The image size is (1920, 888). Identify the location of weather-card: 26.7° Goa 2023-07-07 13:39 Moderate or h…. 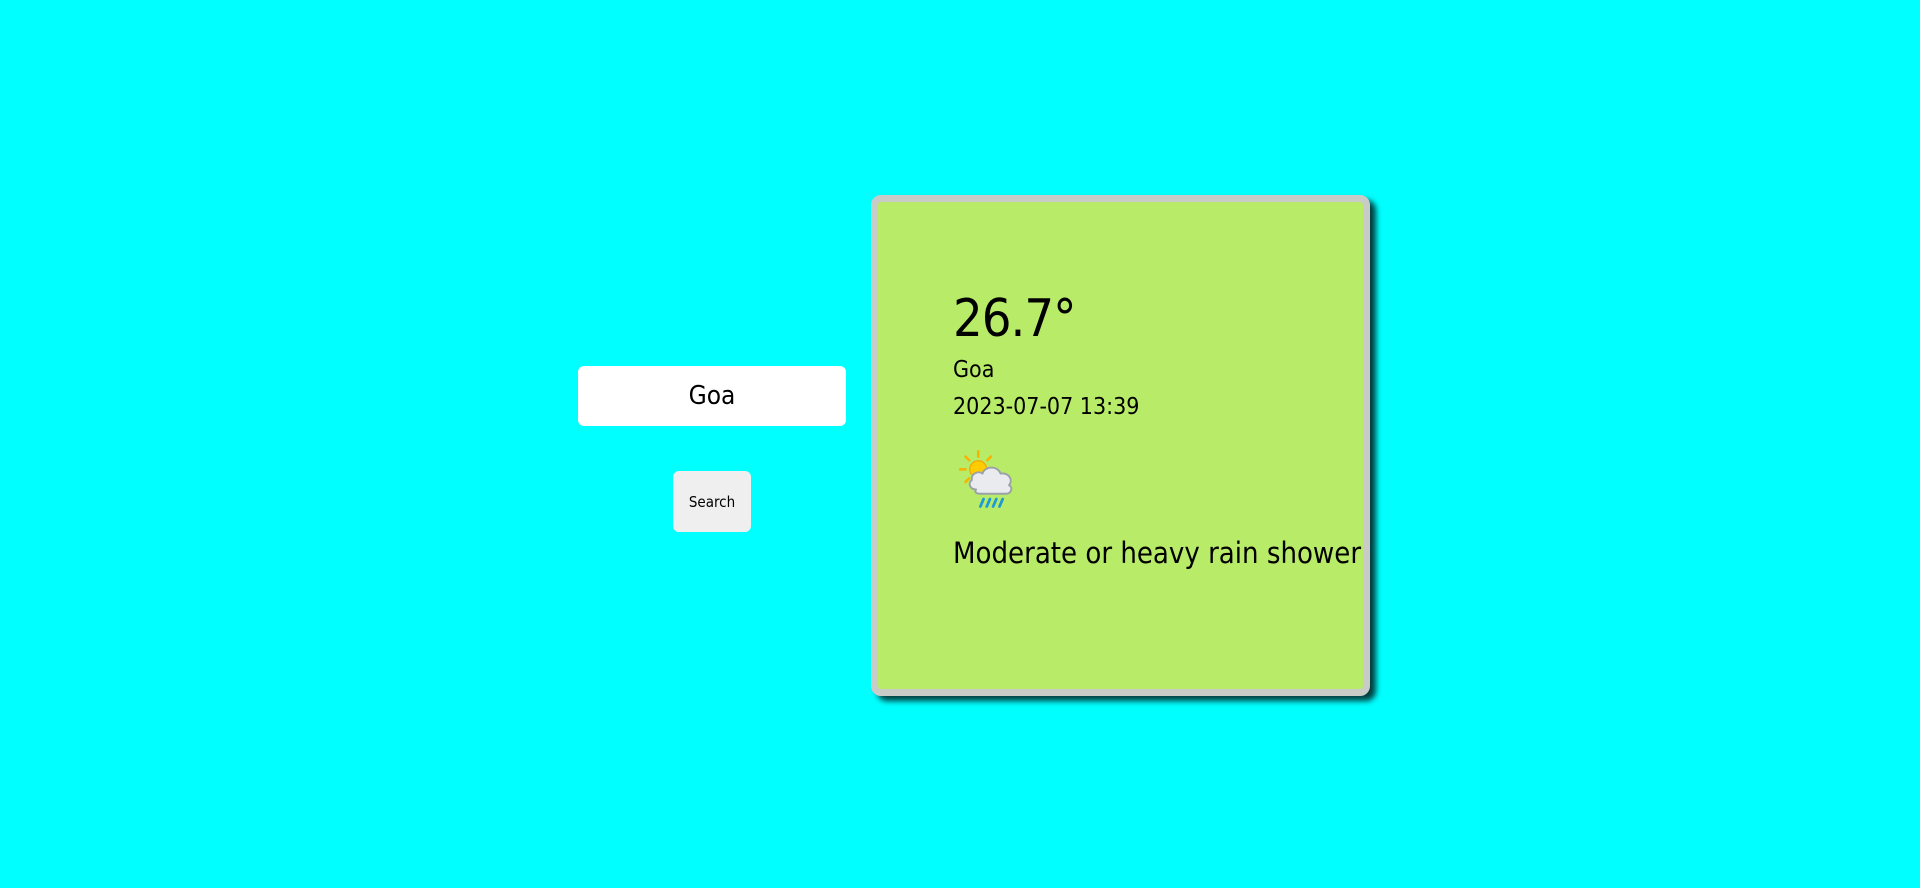
(1120, 445).